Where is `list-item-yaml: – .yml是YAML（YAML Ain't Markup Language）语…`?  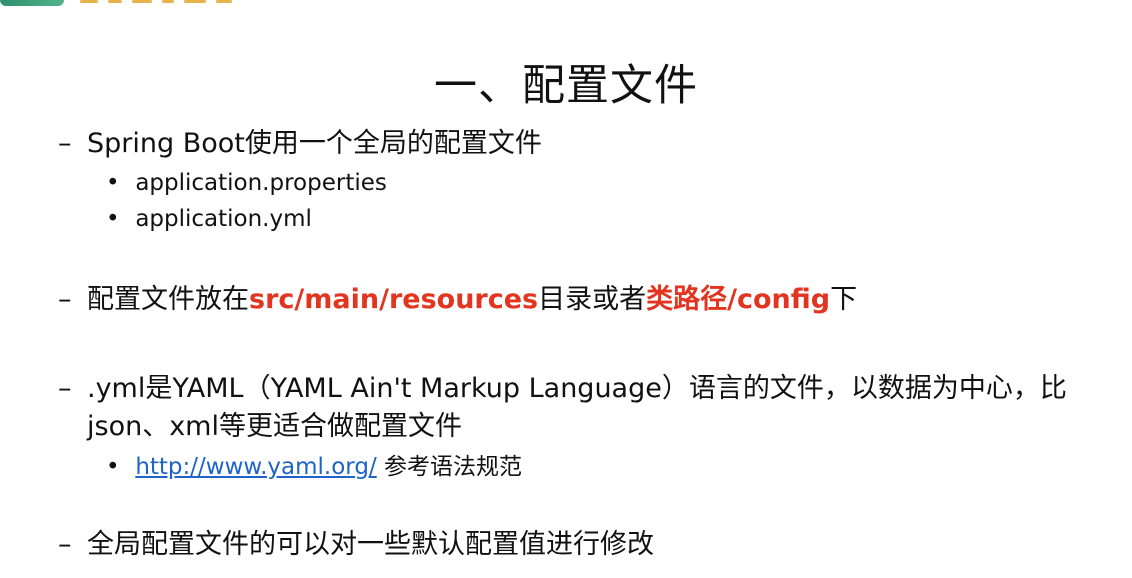
list-item-yaml: – .yml是YAML（YAML Ain't Markup Language）语… is located at coordinates (588, 408).